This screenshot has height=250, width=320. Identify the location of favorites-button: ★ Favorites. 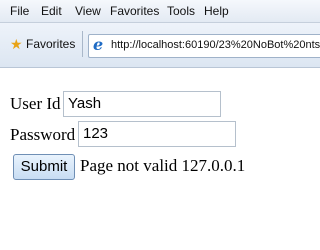
(41, 44).